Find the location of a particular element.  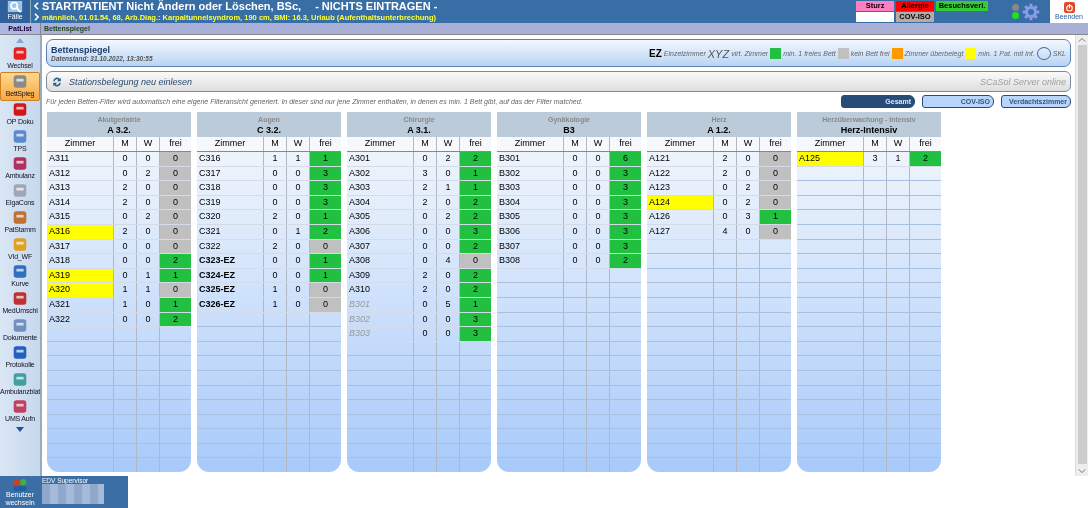

room-cell: C324-EZ is located at coordinates (230, 275).